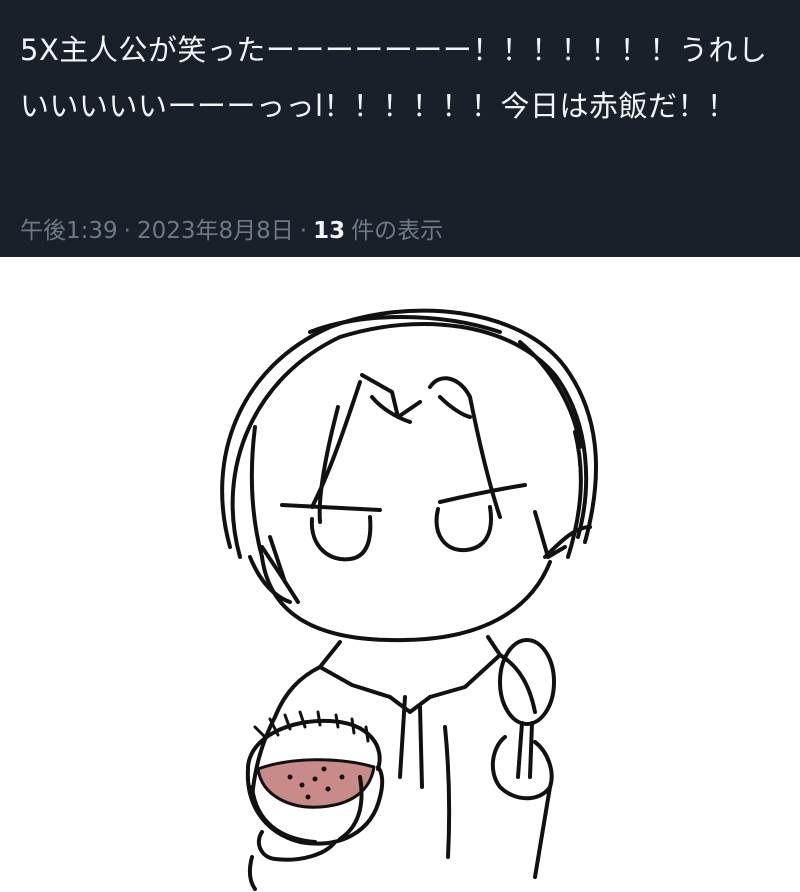 The height and width of the screenshot is (892, 800). I want to click on views-label: 件の表示, so click(397, 231).